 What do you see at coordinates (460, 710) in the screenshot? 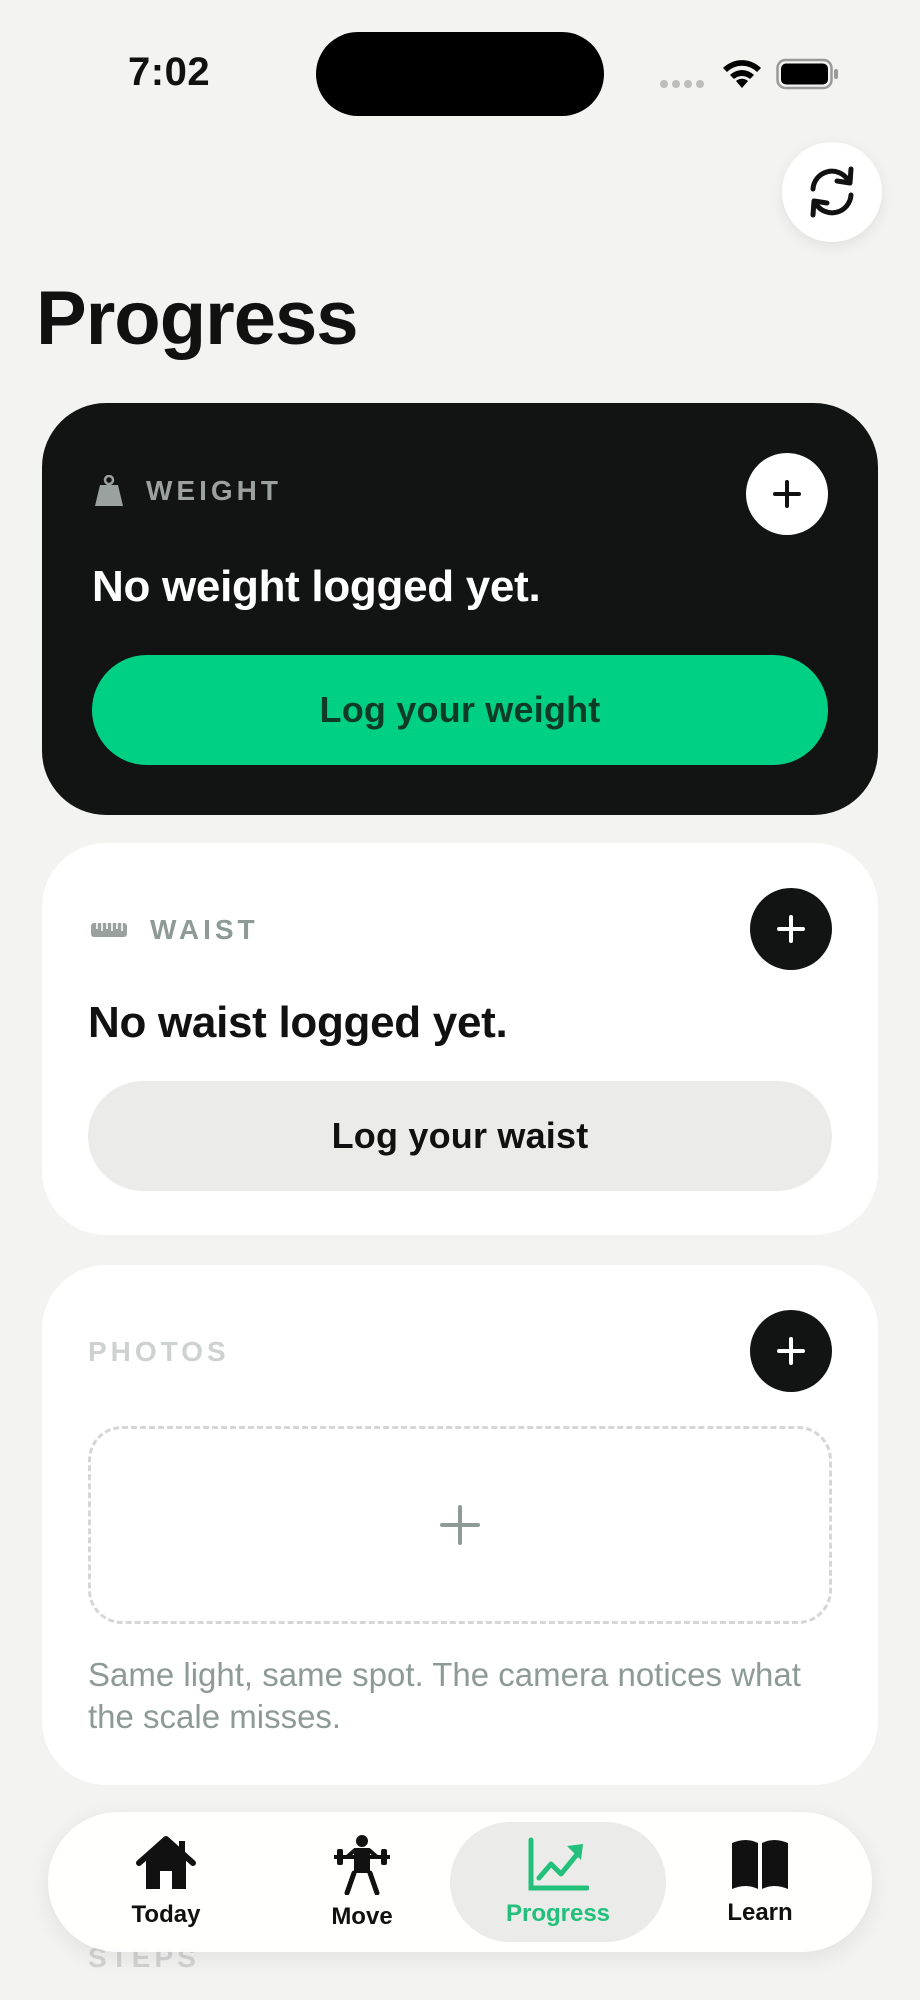
I see `log-weight-button: Log your weight` at bounding box center [460, 710].